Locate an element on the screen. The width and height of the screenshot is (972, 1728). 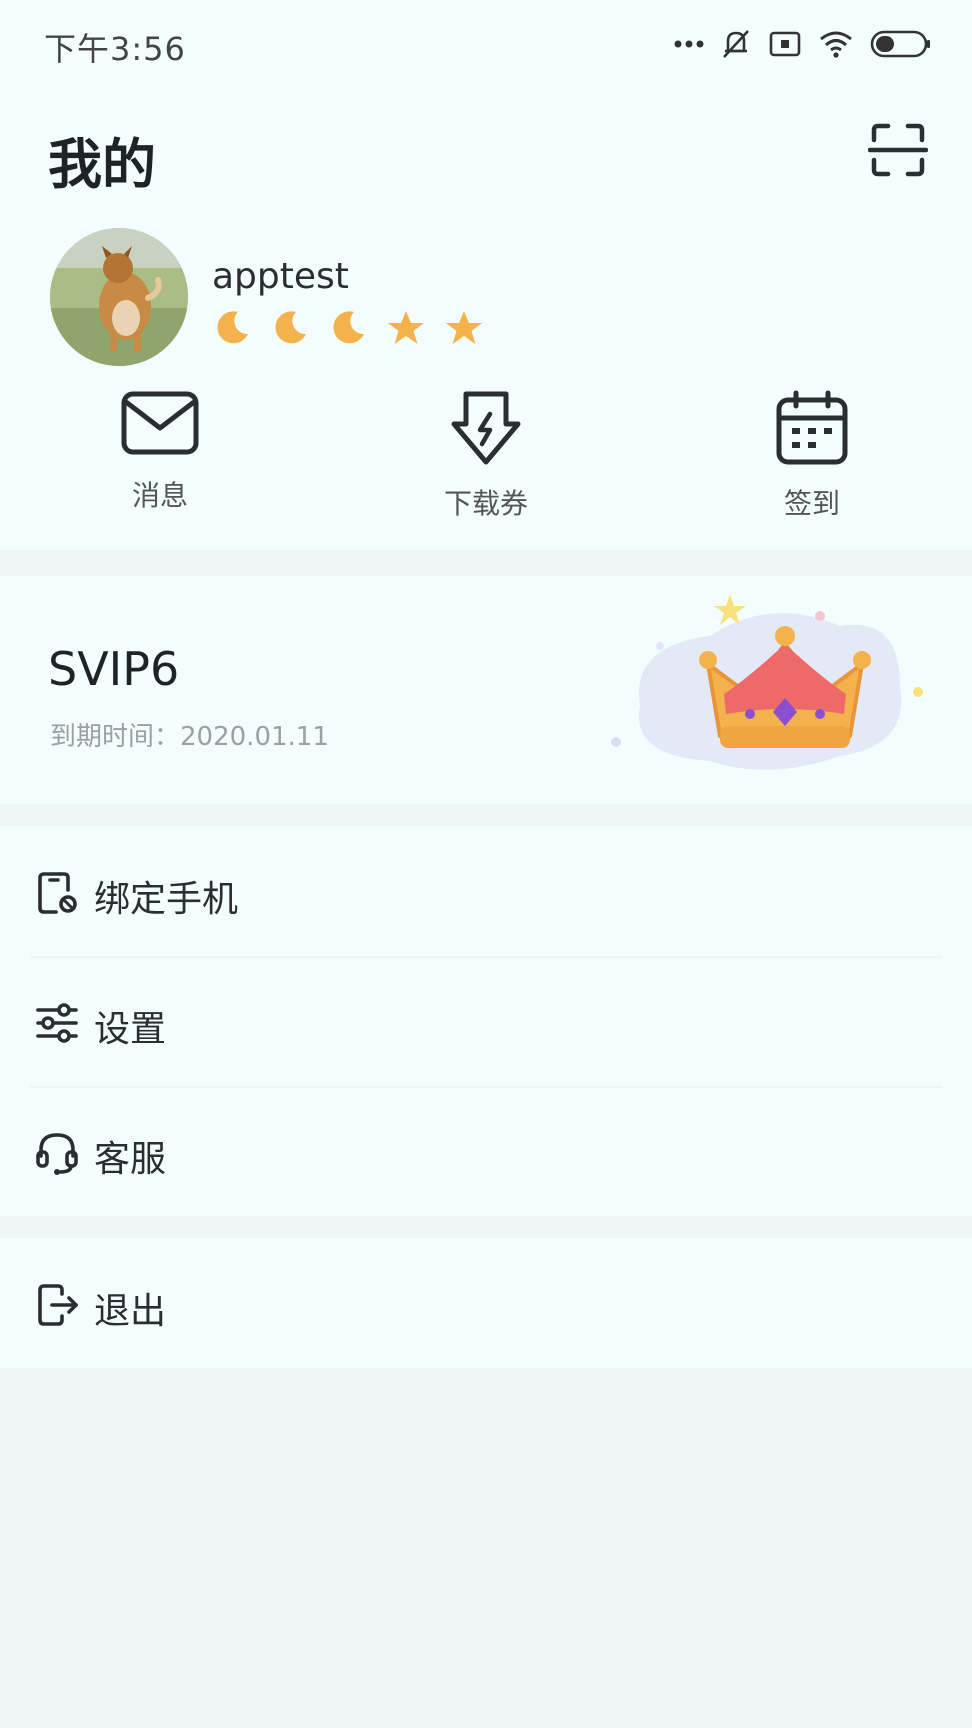
avatar is located at coordinates (119, 297).